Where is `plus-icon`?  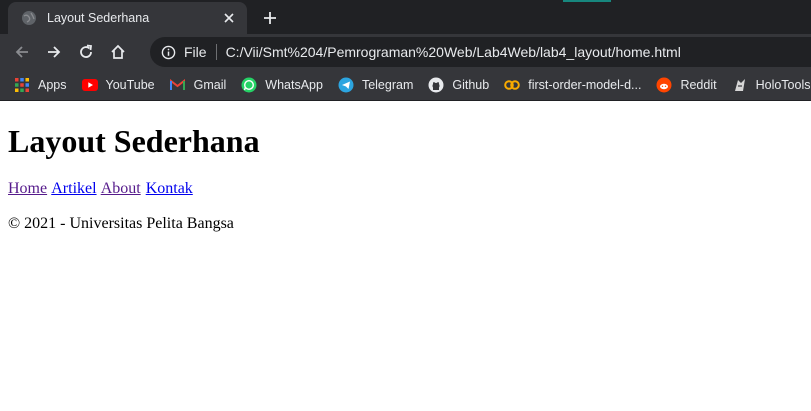 plus-icon is located at coordinates (270, 18).